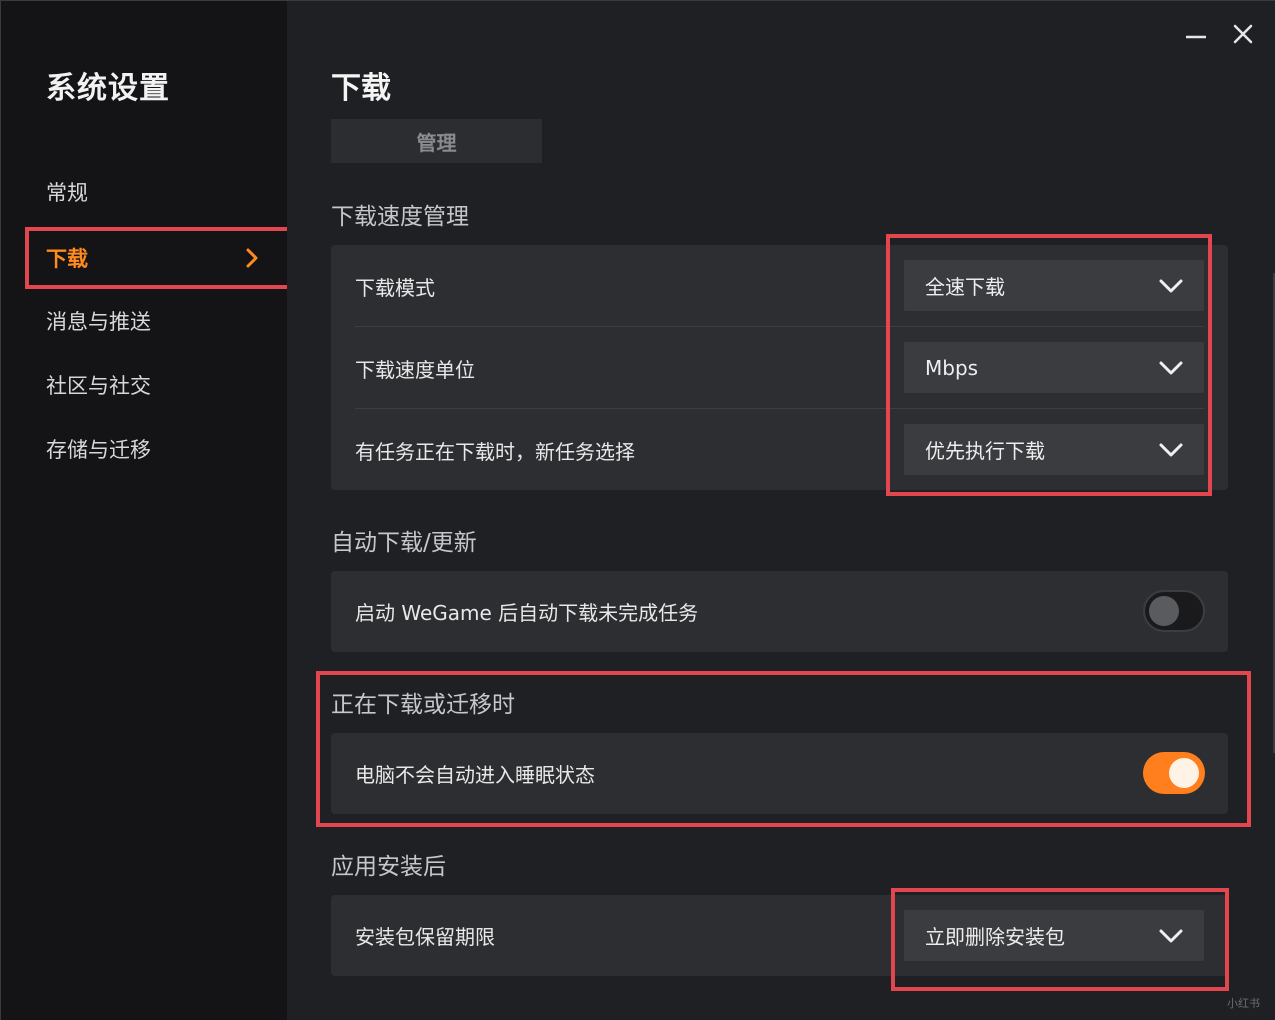  I want to click on package-retention-select: 立即删除安装包, so click(1054, 935).